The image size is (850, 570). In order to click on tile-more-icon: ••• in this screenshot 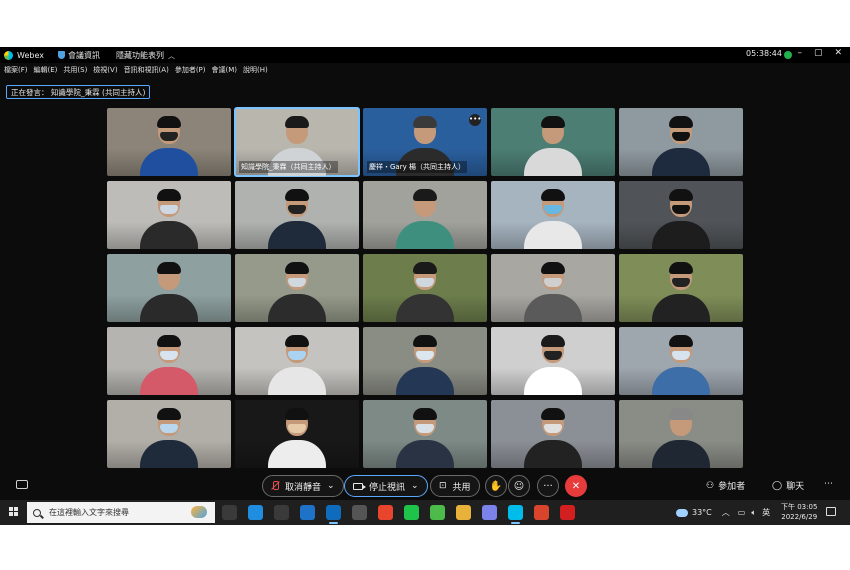, I will do `click(475, 120)`.